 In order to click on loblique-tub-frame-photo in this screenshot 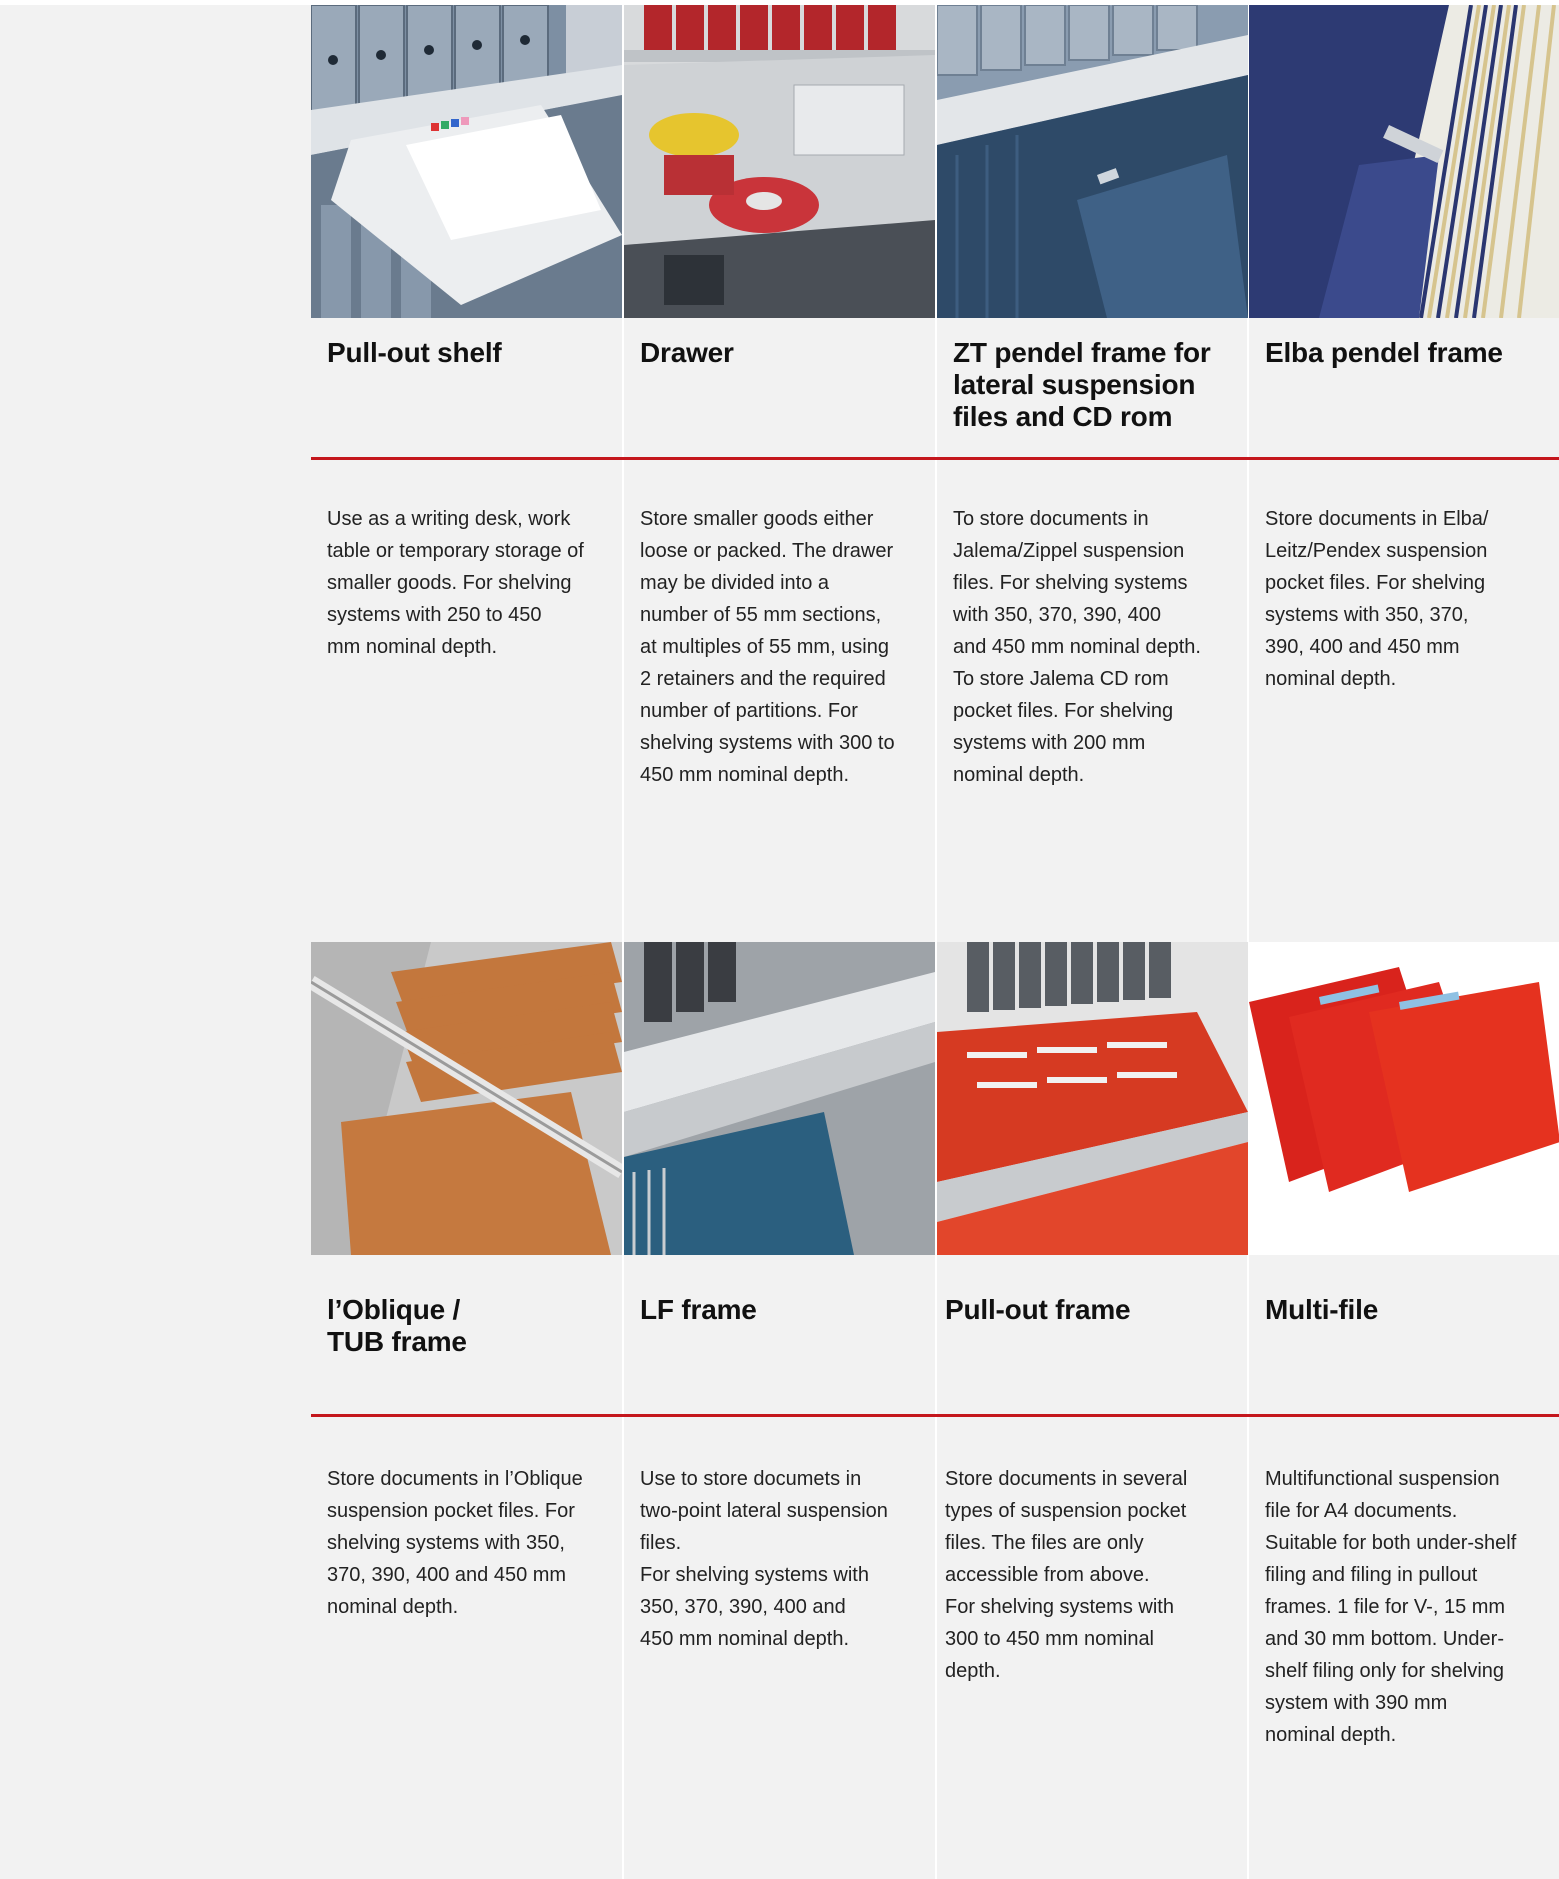, I will do `click(466, 1098)`.